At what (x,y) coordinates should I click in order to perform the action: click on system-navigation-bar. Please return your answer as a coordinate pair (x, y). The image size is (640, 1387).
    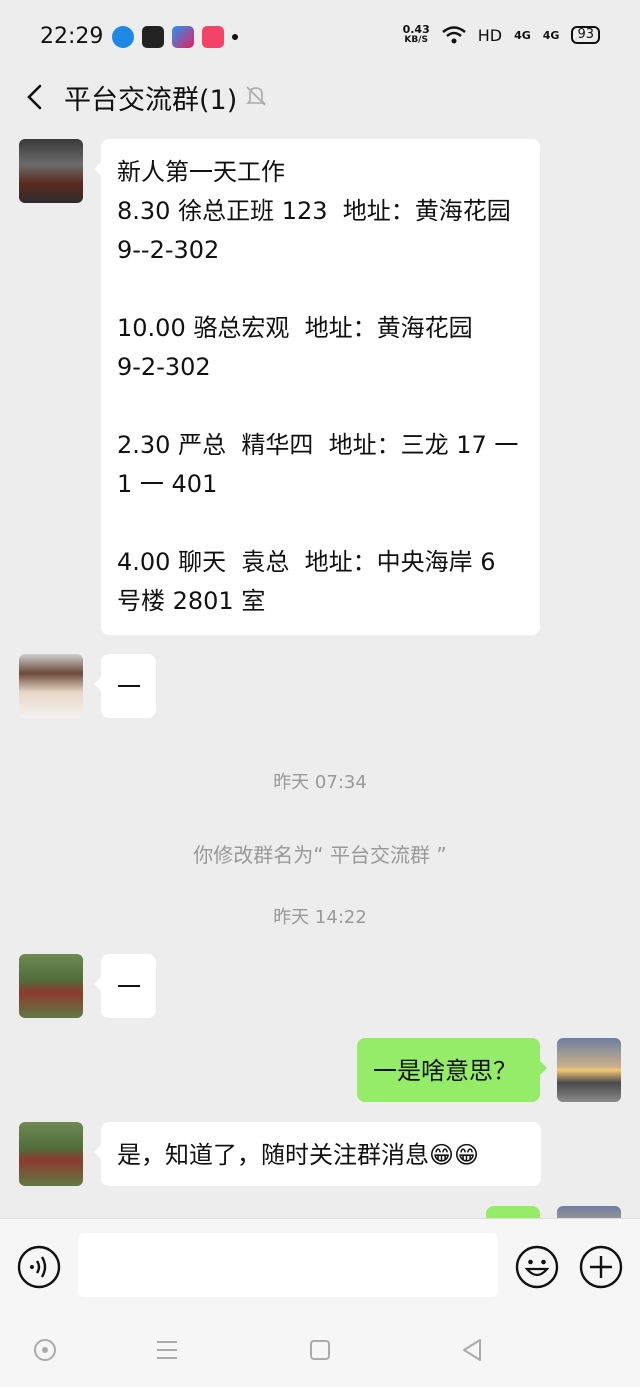
    Looking at the image, I should click on (320, 1350).